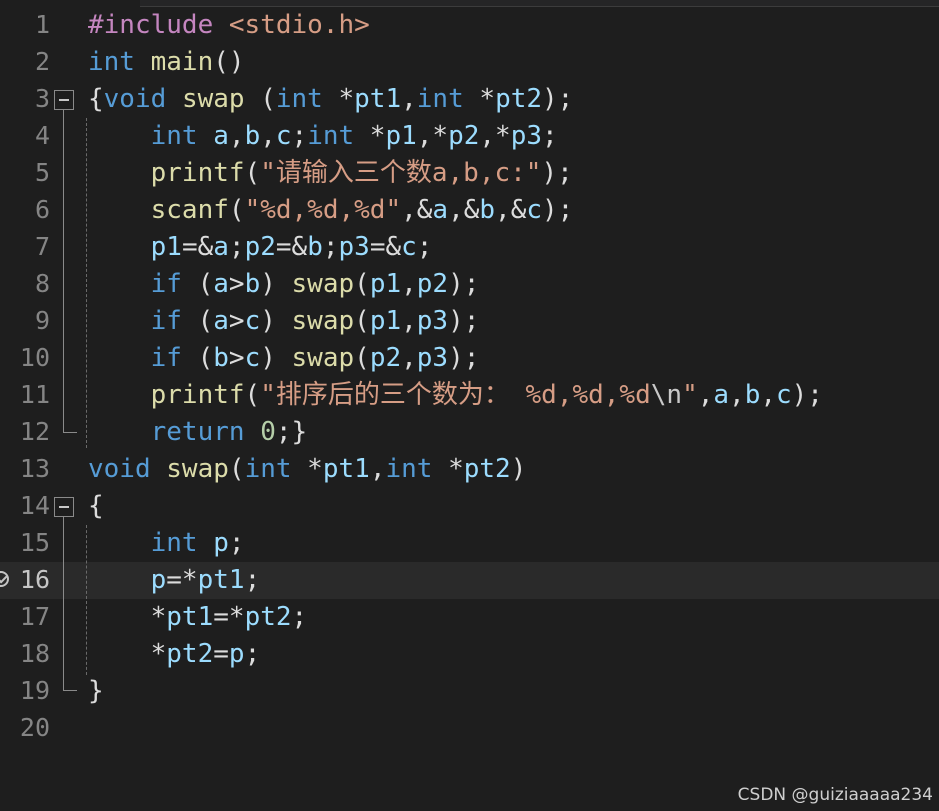 This screenshot has width=939, height=811. I want to click on code-line: 8 if (a>b) swap(p1,p2);, so click(469, 284).